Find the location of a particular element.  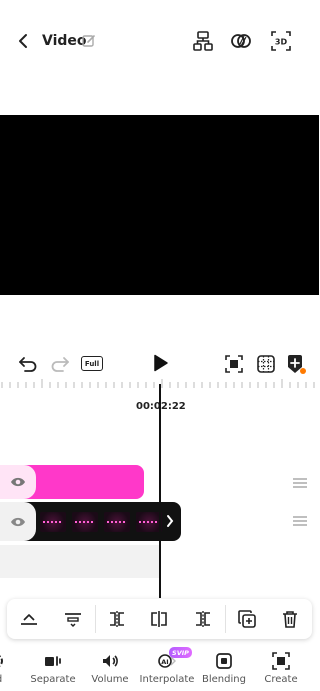

header-bar: Video 3D is located at coordinates (159, 40).